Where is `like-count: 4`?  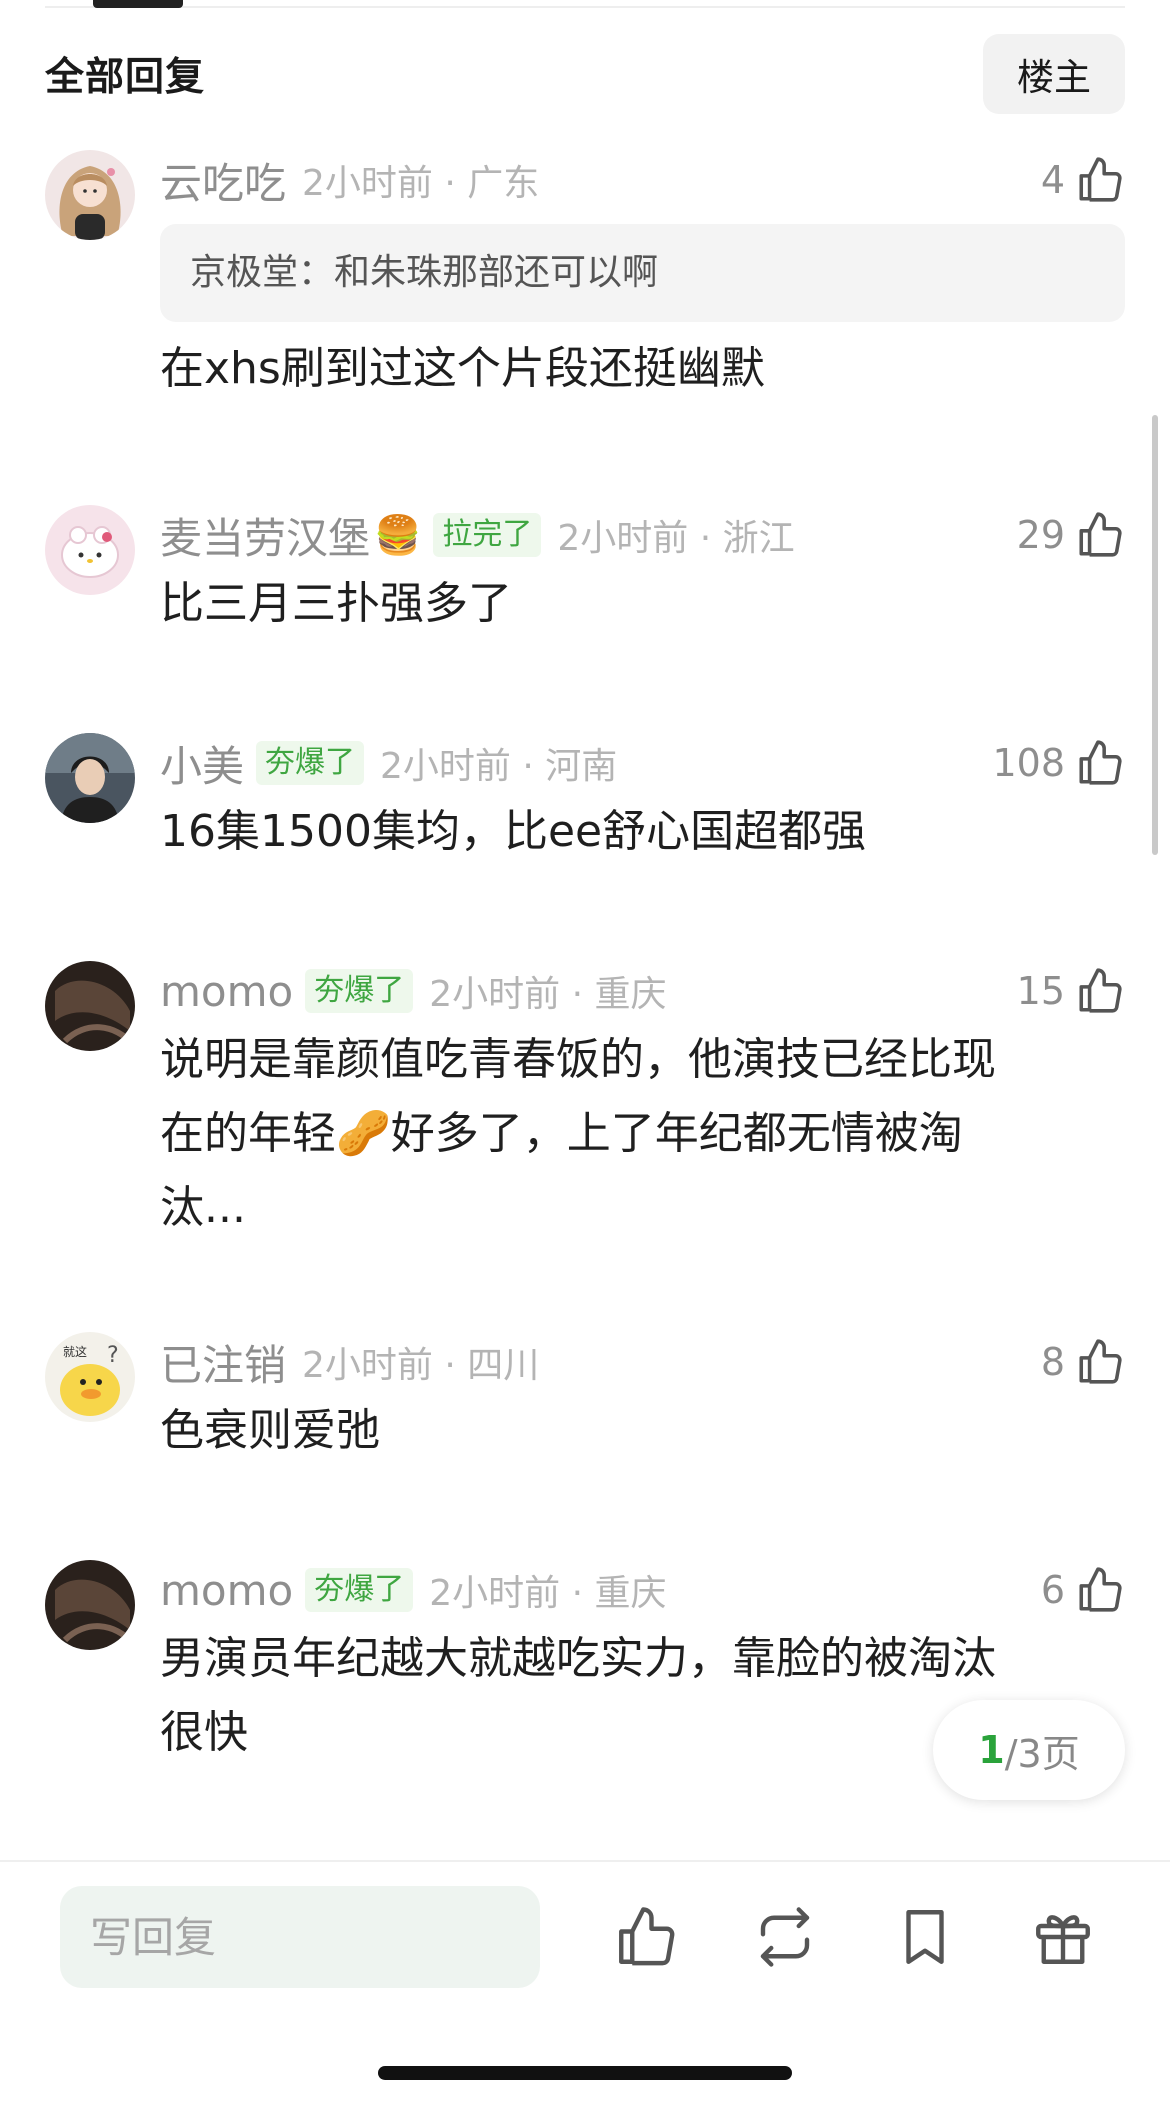
like-count: 4 is located at coordinates (1052, 180).